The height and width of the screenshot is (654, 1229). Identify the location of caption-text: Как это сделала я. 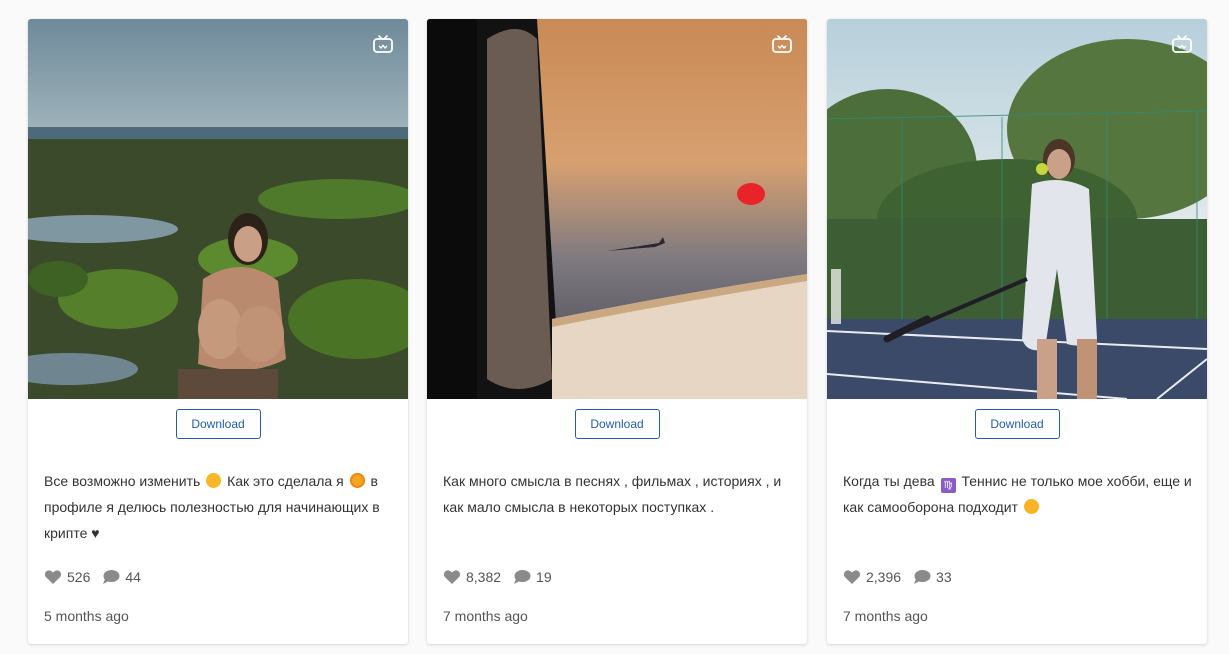
(285, 481).